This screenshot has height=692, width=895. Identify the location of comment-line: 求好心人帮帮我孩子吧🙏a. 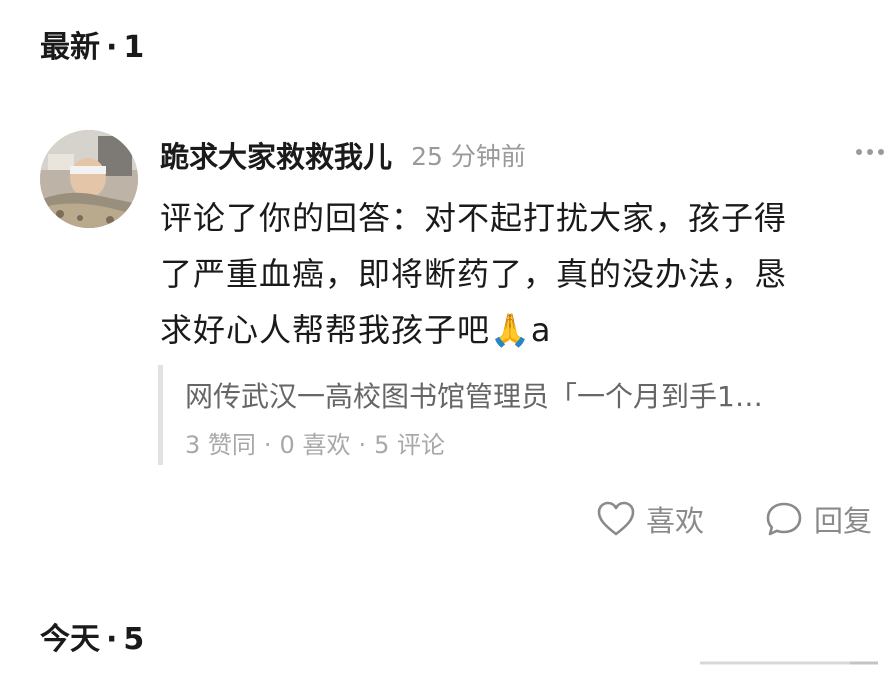
(356, 330).